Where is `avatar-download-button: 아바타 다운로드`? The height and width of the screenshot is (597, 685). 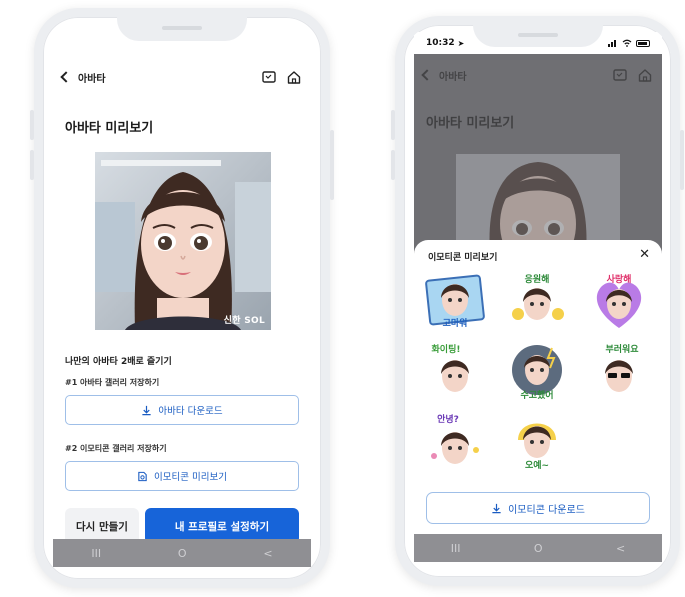 avatar-download-button: 아바타 다운로드 is located at coordinates (182, 410).